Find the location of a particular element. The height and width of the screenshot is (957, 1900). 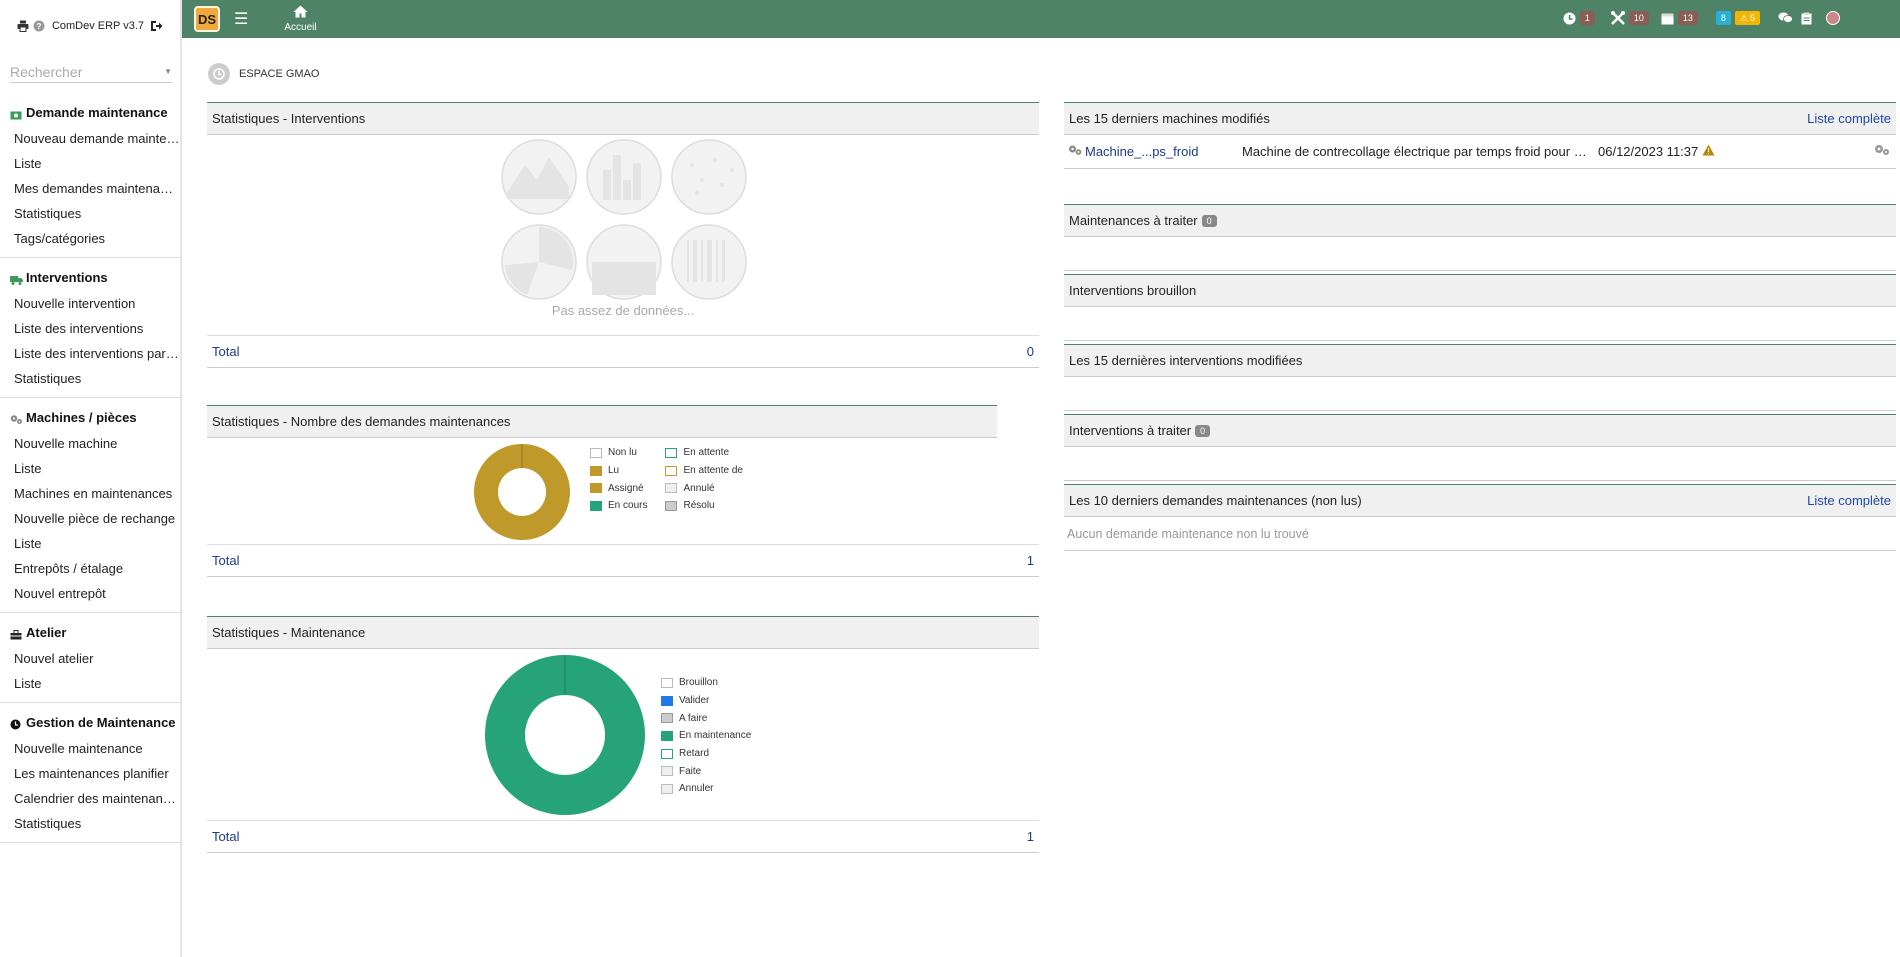

badge-events: 1 is located at coordinates (1587, 18).